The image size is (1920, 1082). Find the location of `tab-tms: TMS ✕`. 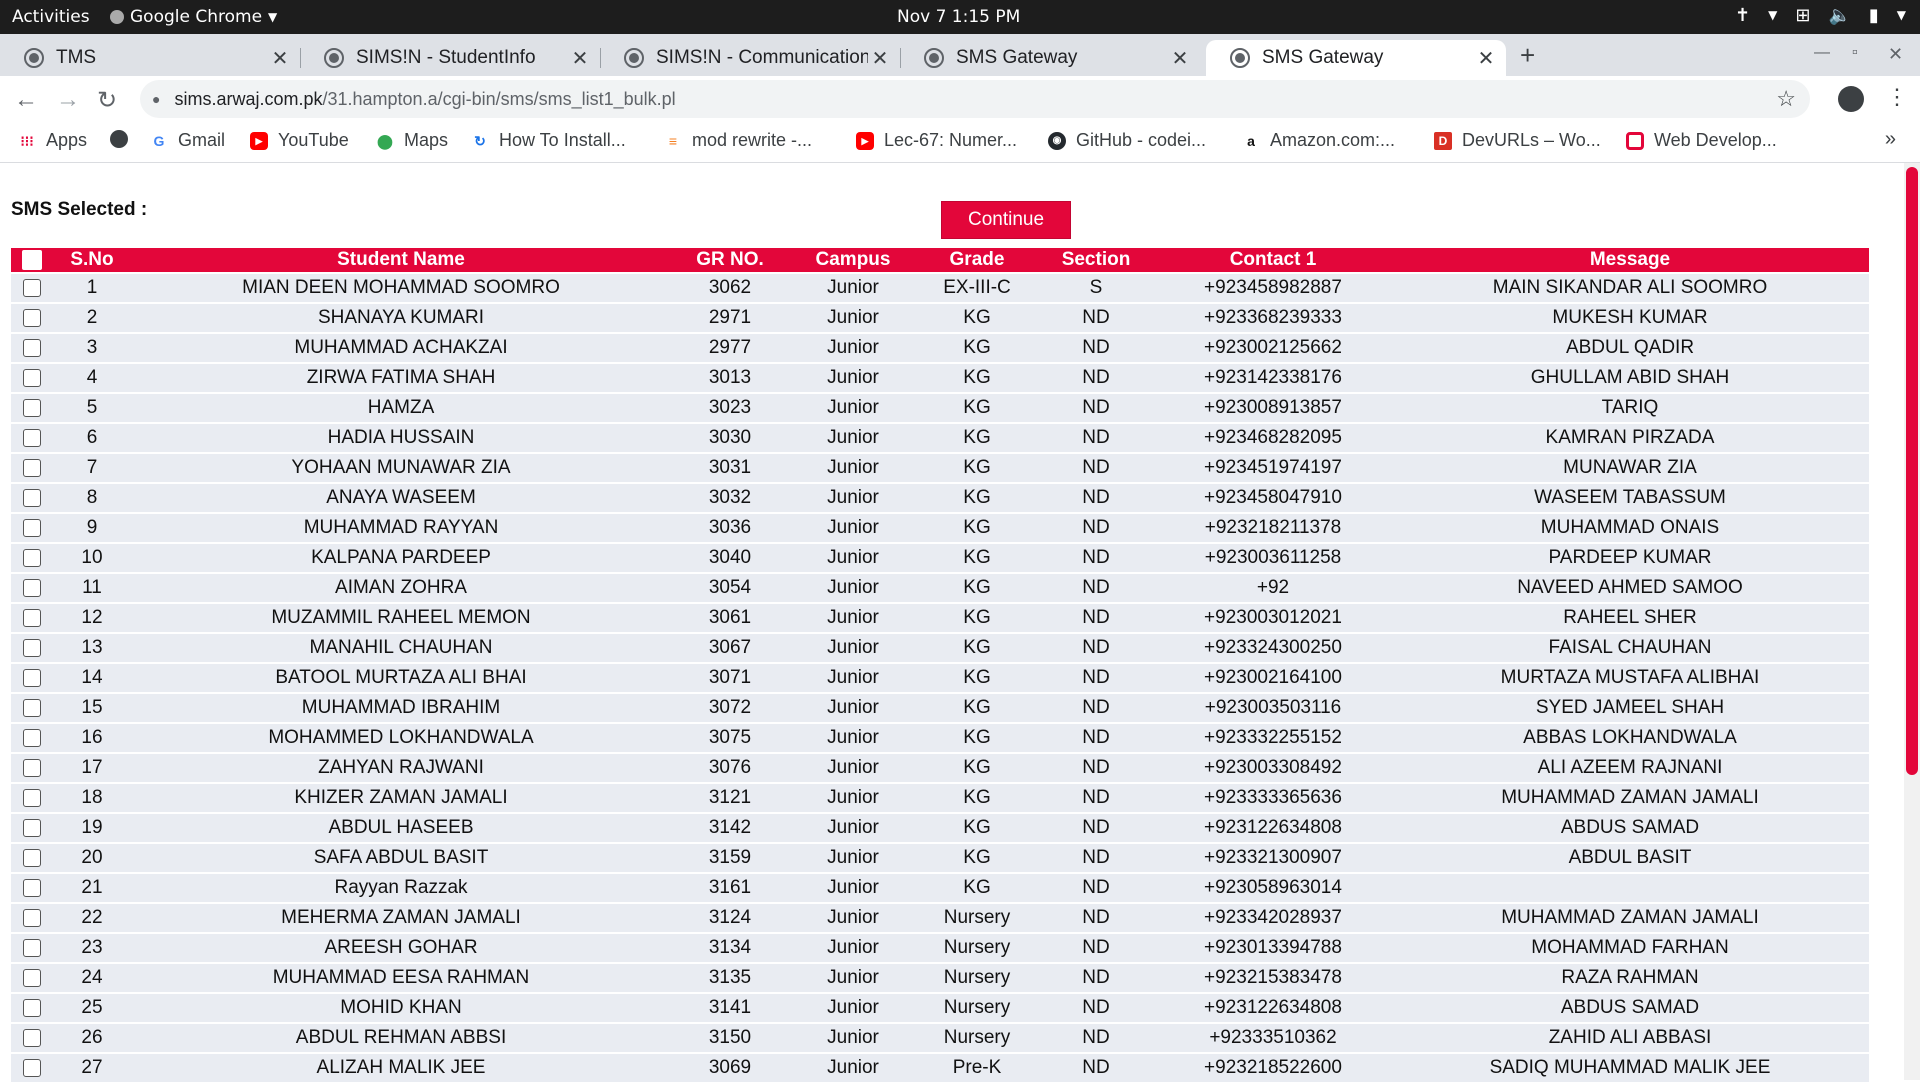

tab-tms: TMS ✕ is located at coordinates (150, 58).